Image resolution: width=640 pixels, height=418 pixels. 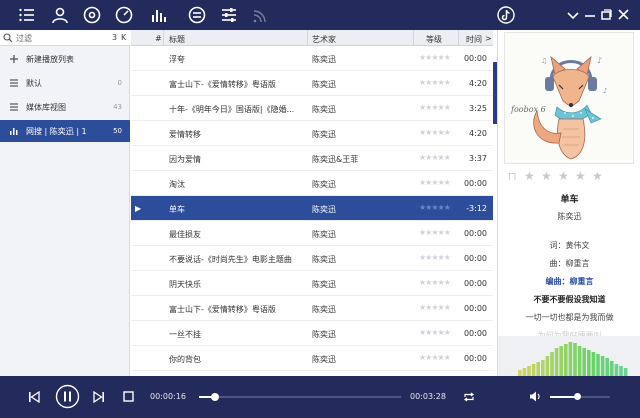 I want to click on previous-icon, so click(x=34, y=397).